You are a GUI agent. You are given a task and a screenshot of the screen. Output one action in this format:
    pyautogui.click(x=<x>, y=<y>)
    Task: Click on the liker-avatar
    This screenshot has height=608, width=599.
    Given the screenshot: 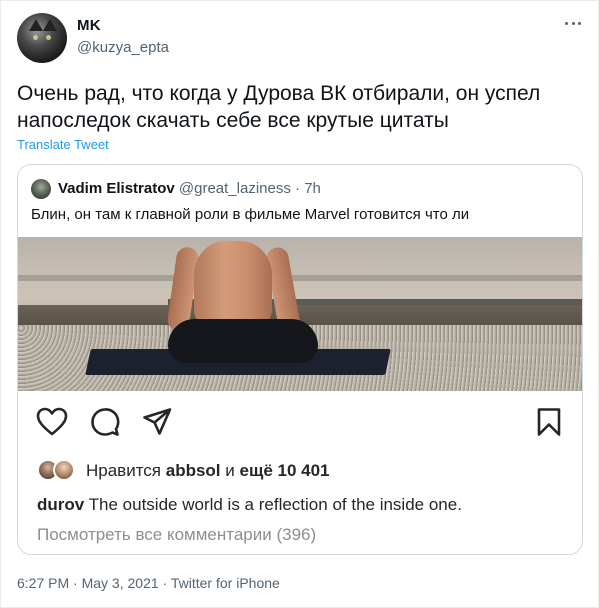 What is the action you would take?
    pyautogui.click(x=64, y=470)
    